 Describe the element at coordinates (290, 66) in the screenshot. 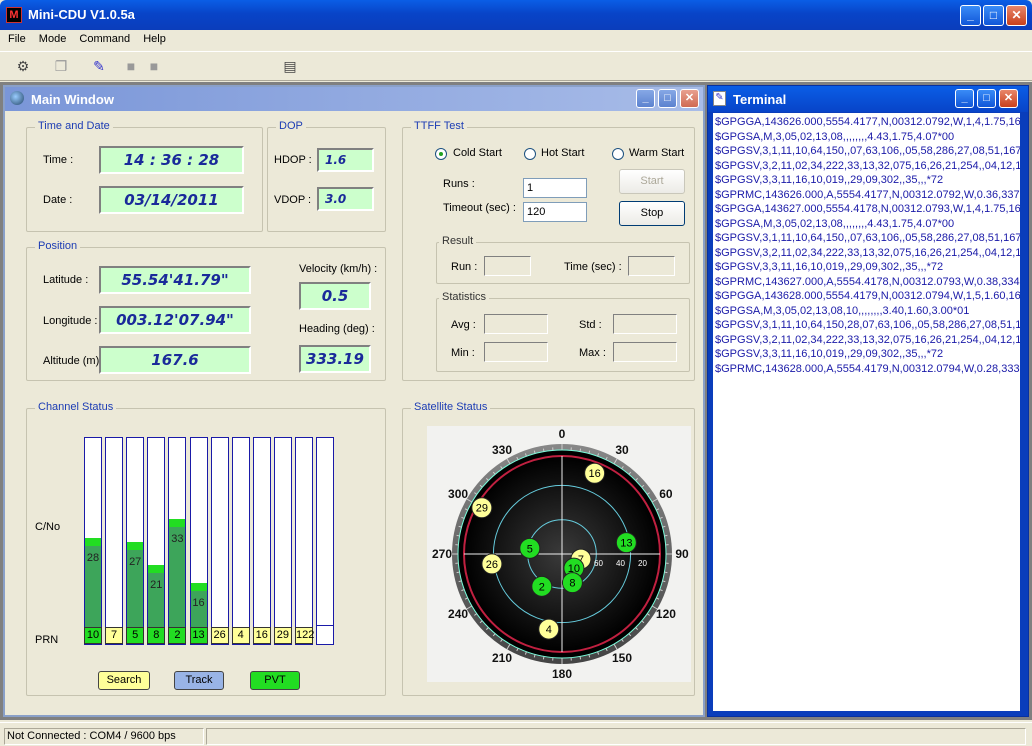

I see `properties-icon: ▤` at that location.